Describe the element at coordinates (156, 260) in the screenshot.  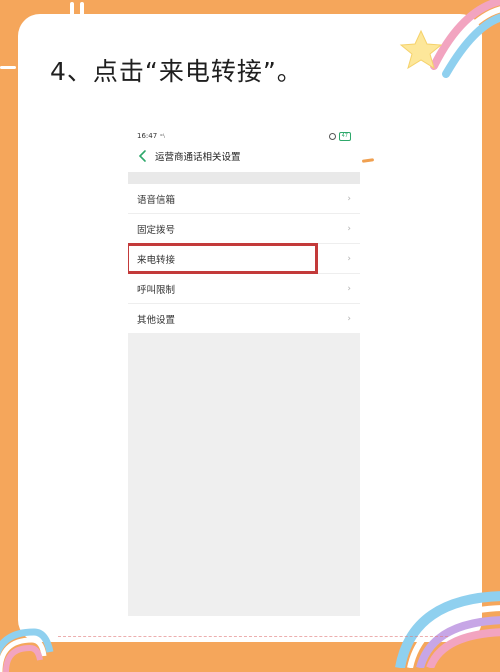
I see `menu-item-label: 来电转接` at that location.